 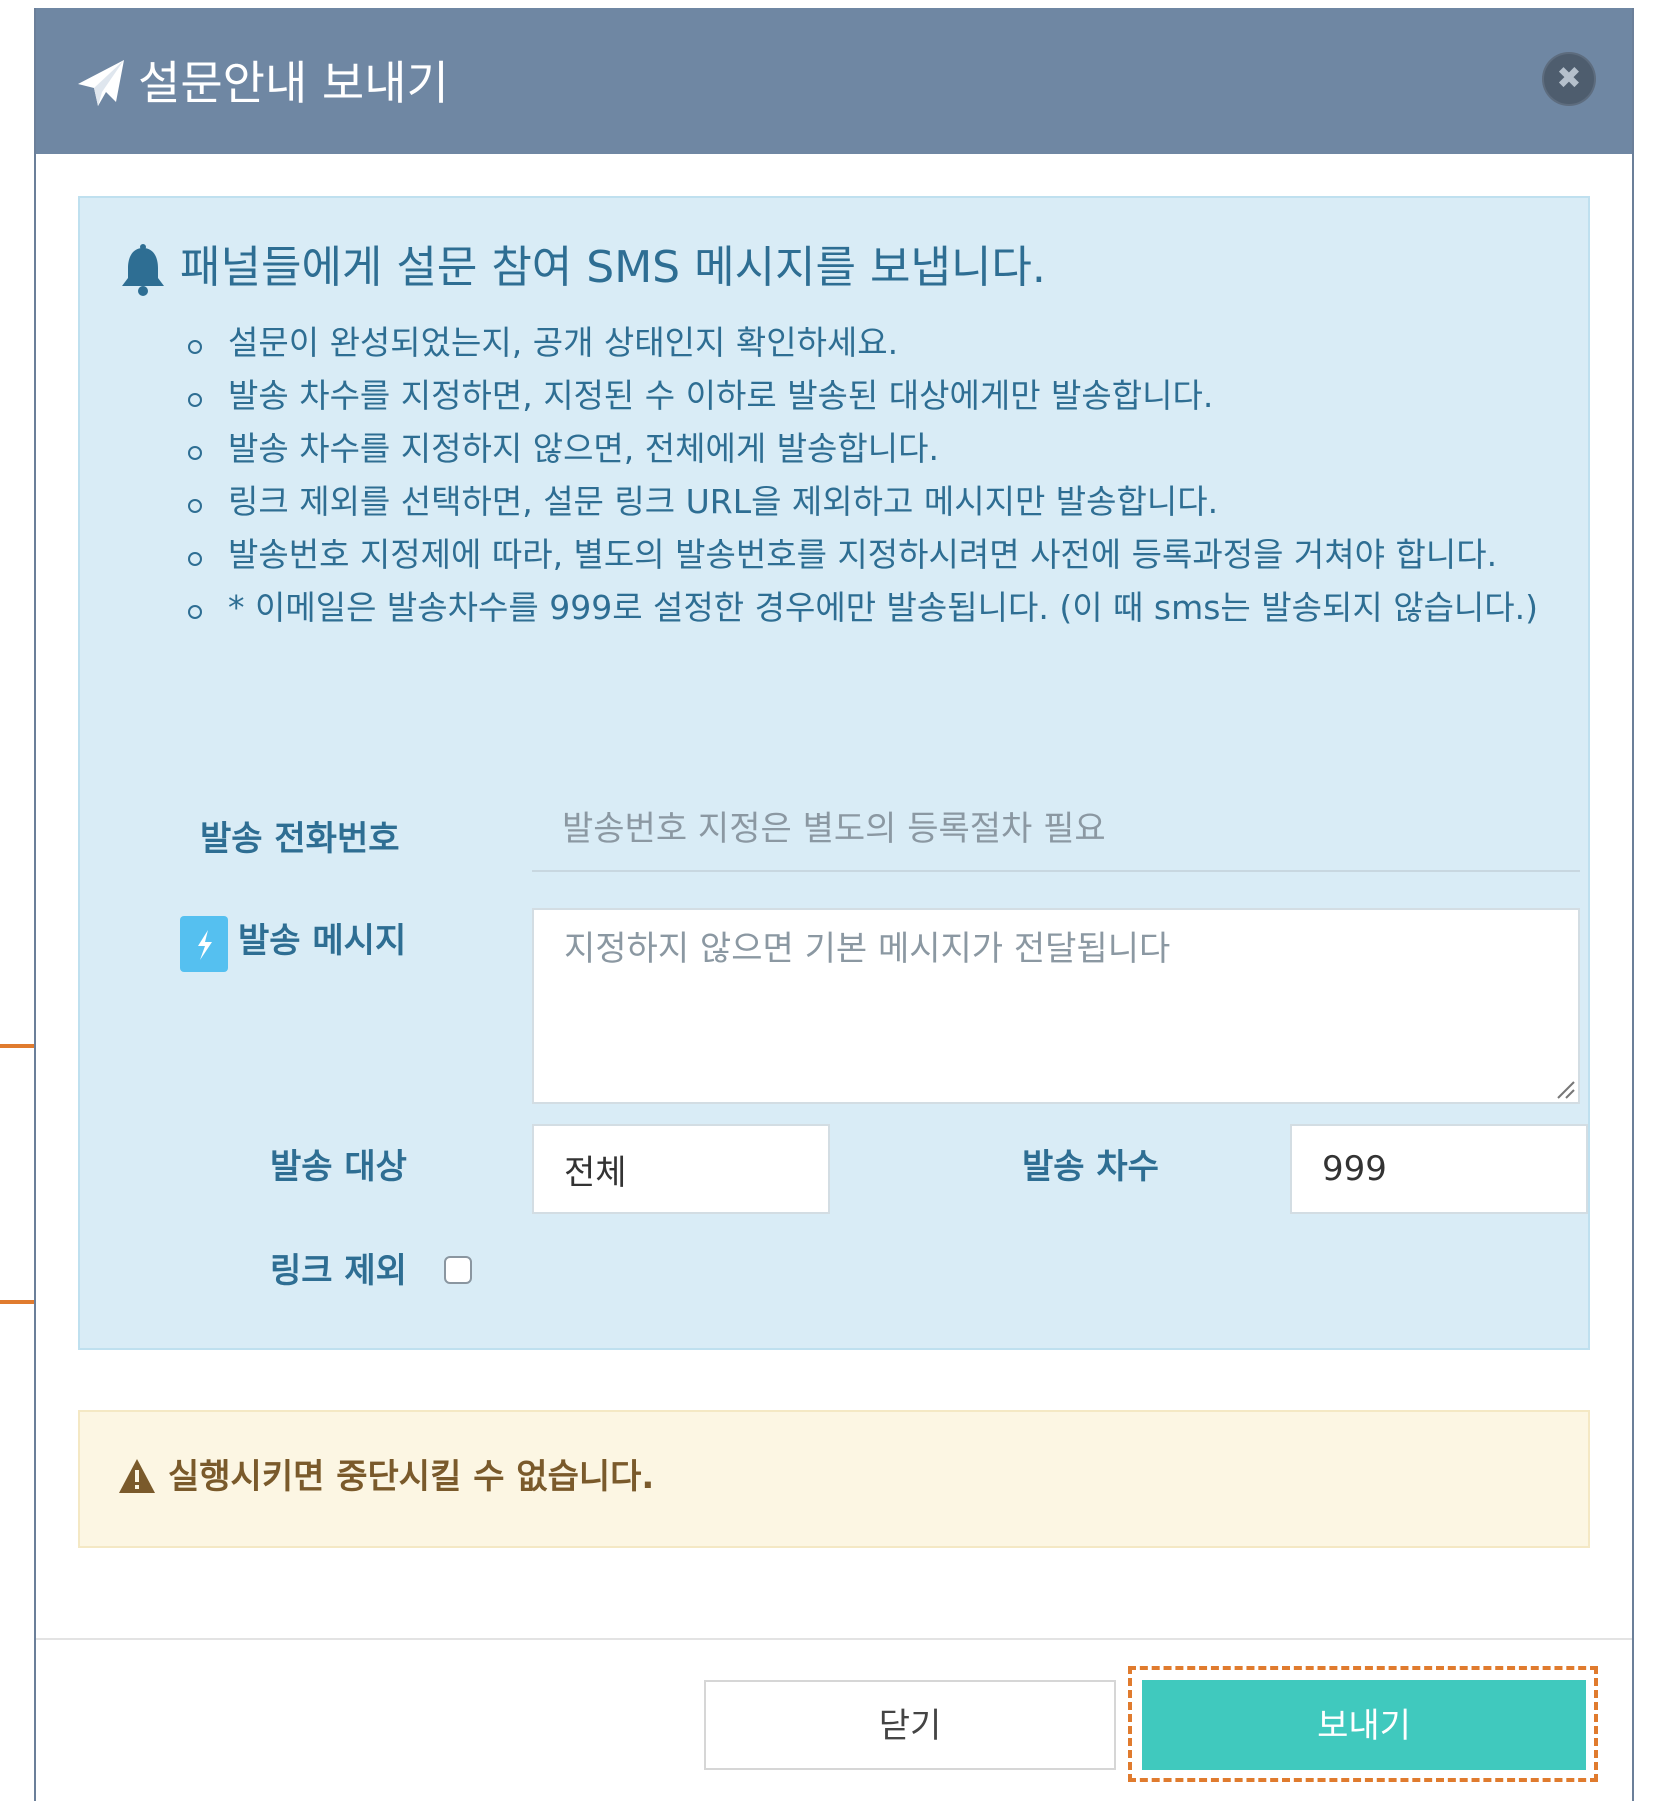 What do you see at coordinates (613, 267) in the screenshot?
I see `info-heading: 패널들에게 설문 참여 SMS 메시지를 보냅니다.` at bounding box center [613, 267].